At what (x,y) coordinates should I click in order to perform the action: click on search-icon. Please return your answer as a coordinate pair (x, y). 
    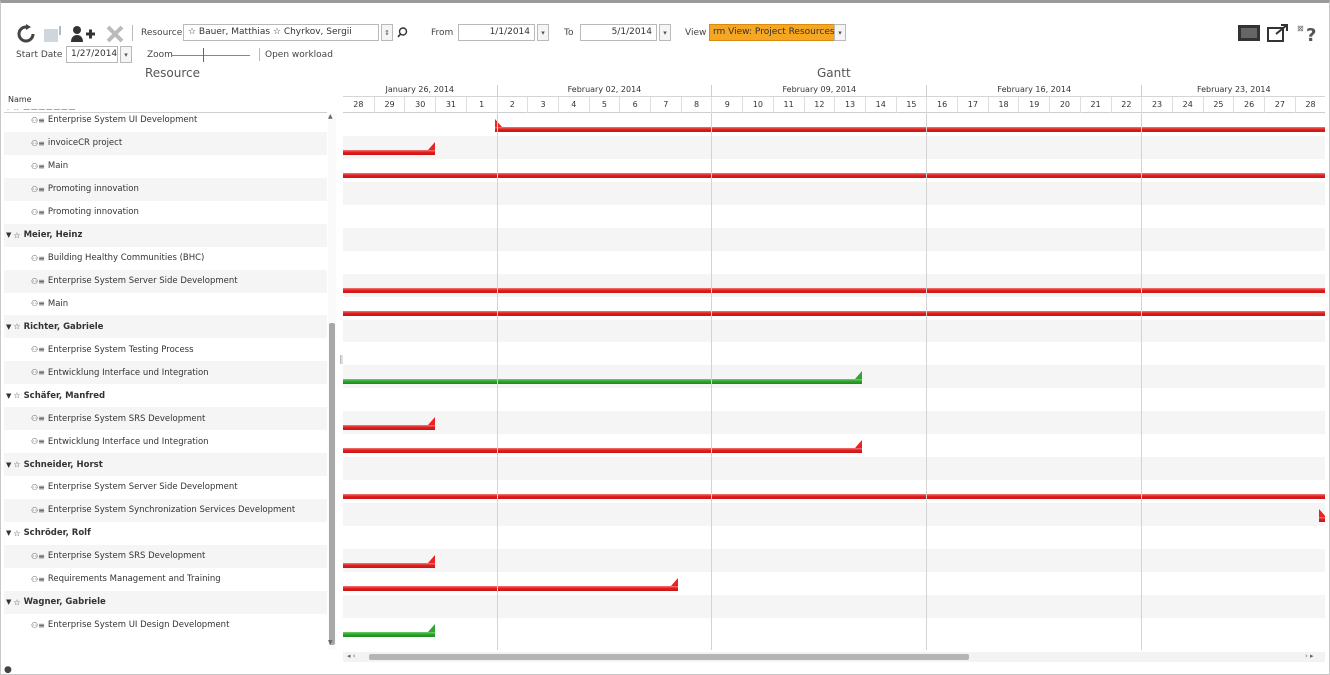
    Looking at the image, I should click on (402, 32).